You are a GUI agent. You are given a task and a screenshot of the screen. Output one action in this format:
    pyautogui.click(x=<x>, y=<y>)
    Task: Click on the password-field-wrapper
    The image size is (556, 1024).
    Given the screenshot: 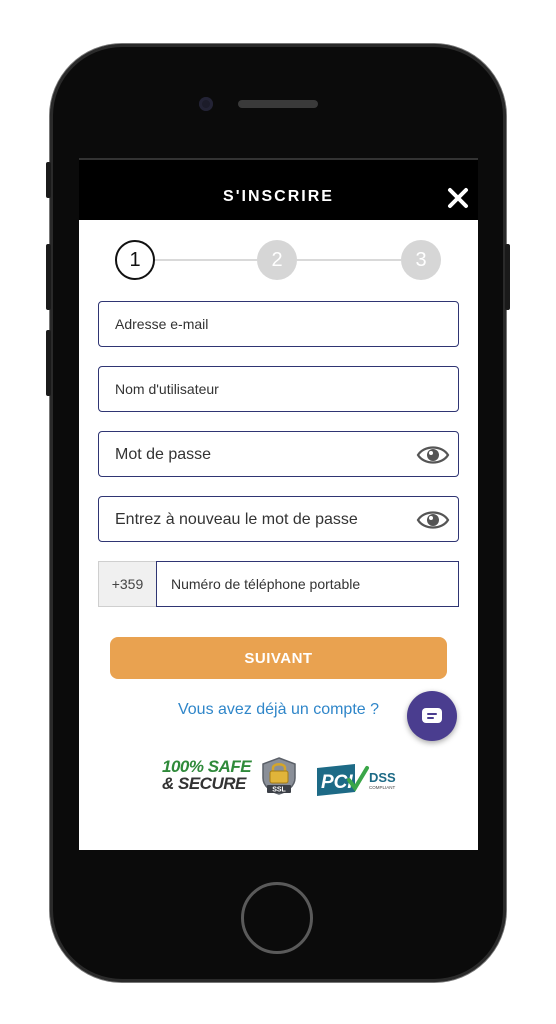 What is the action you would take?
    pyautogui.click(x=278, y=454)
    